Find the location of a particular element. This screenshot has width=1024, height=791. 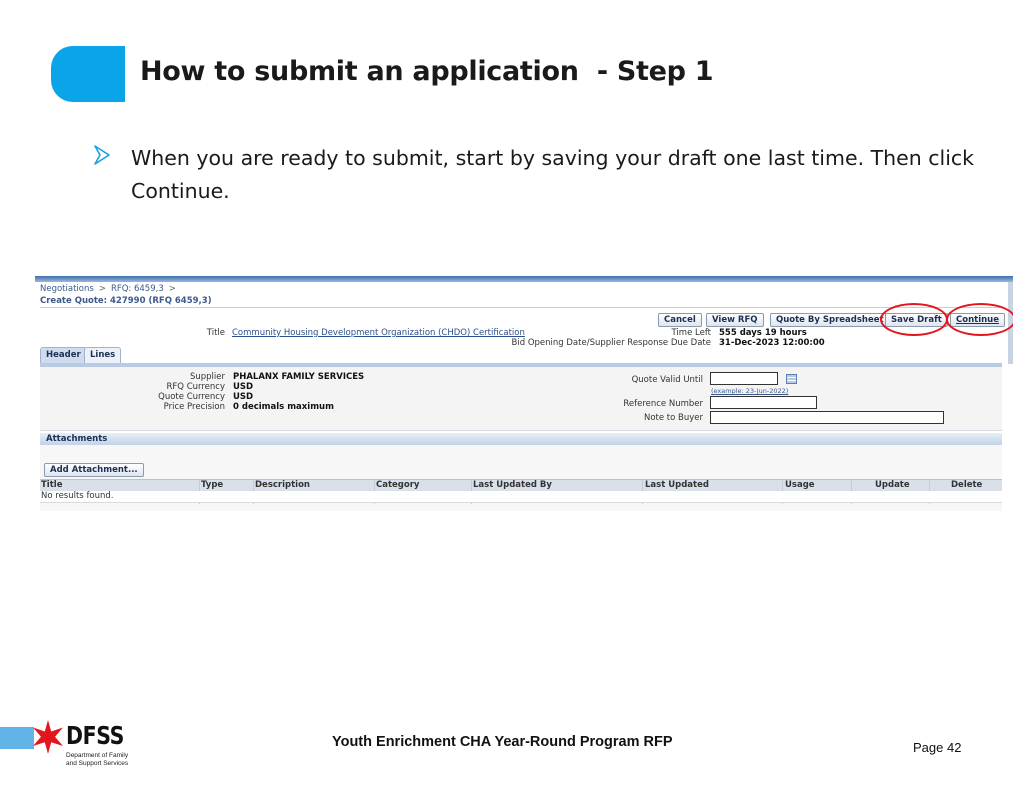

col-description: Description is located at coordinates (282, 485).